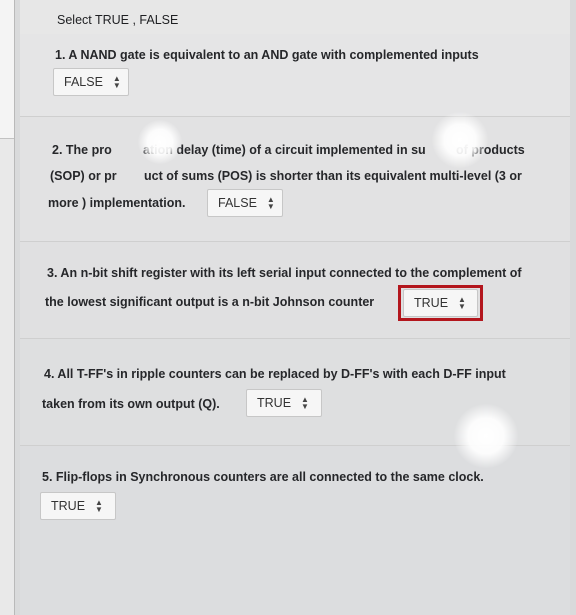 This screenshot has height=615, width=576. What do you see at coordinates (7, 69) in the screenshot?
I see `side-panel-tab` at bounding box center [7, 69].